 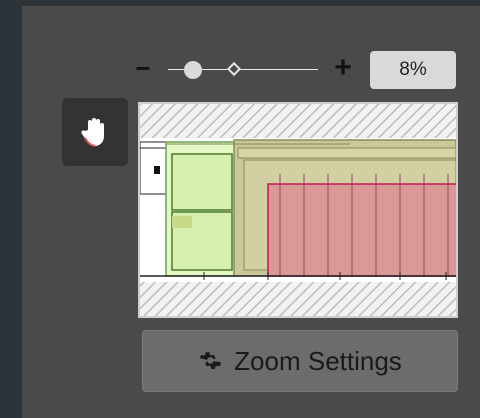 What do you see at coordinates (234, 69) in the screenshot?
I see `zoom-slider-default-marker` at bounding box center [234, 69].